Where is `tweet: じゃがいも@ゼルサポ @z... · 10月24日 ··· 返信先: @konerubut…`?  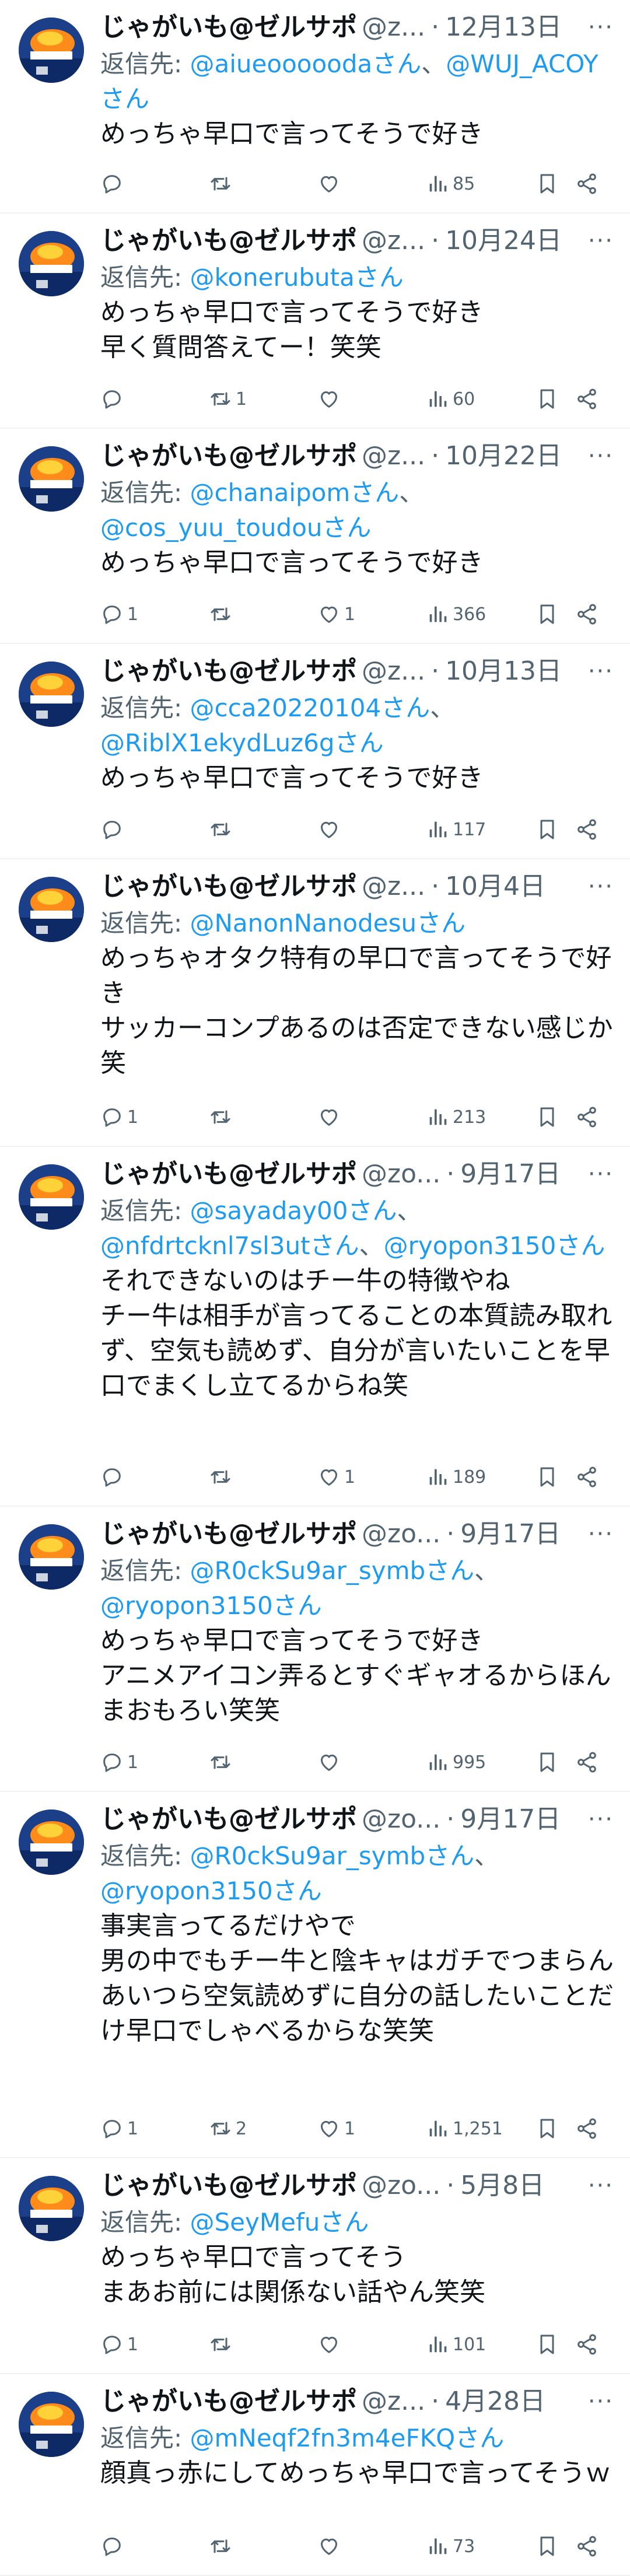
tweet: じゃがいも@ゼルサポ @z... · 10月24日 ··· 返信先: @konerubut… is located at coordinates (315, 321).